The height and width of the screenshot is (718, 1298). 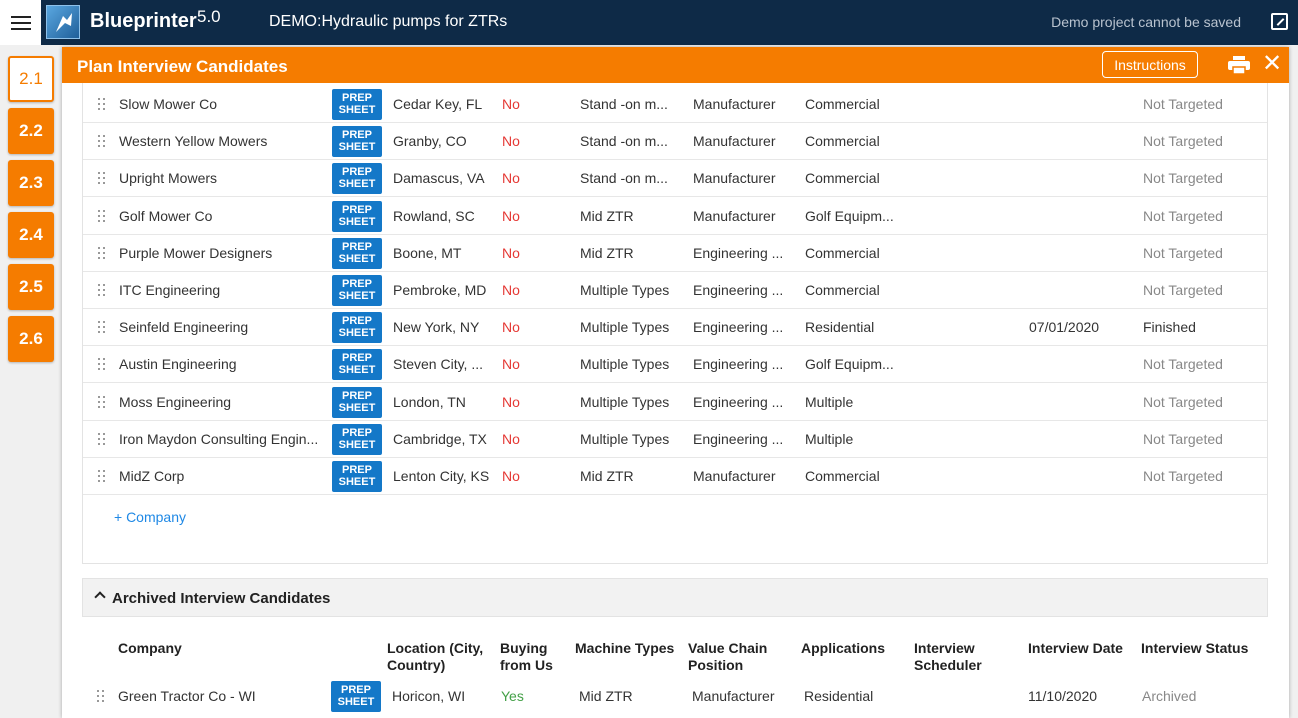 I want to click on location: Granby, CO, so click(x=430, y=141).